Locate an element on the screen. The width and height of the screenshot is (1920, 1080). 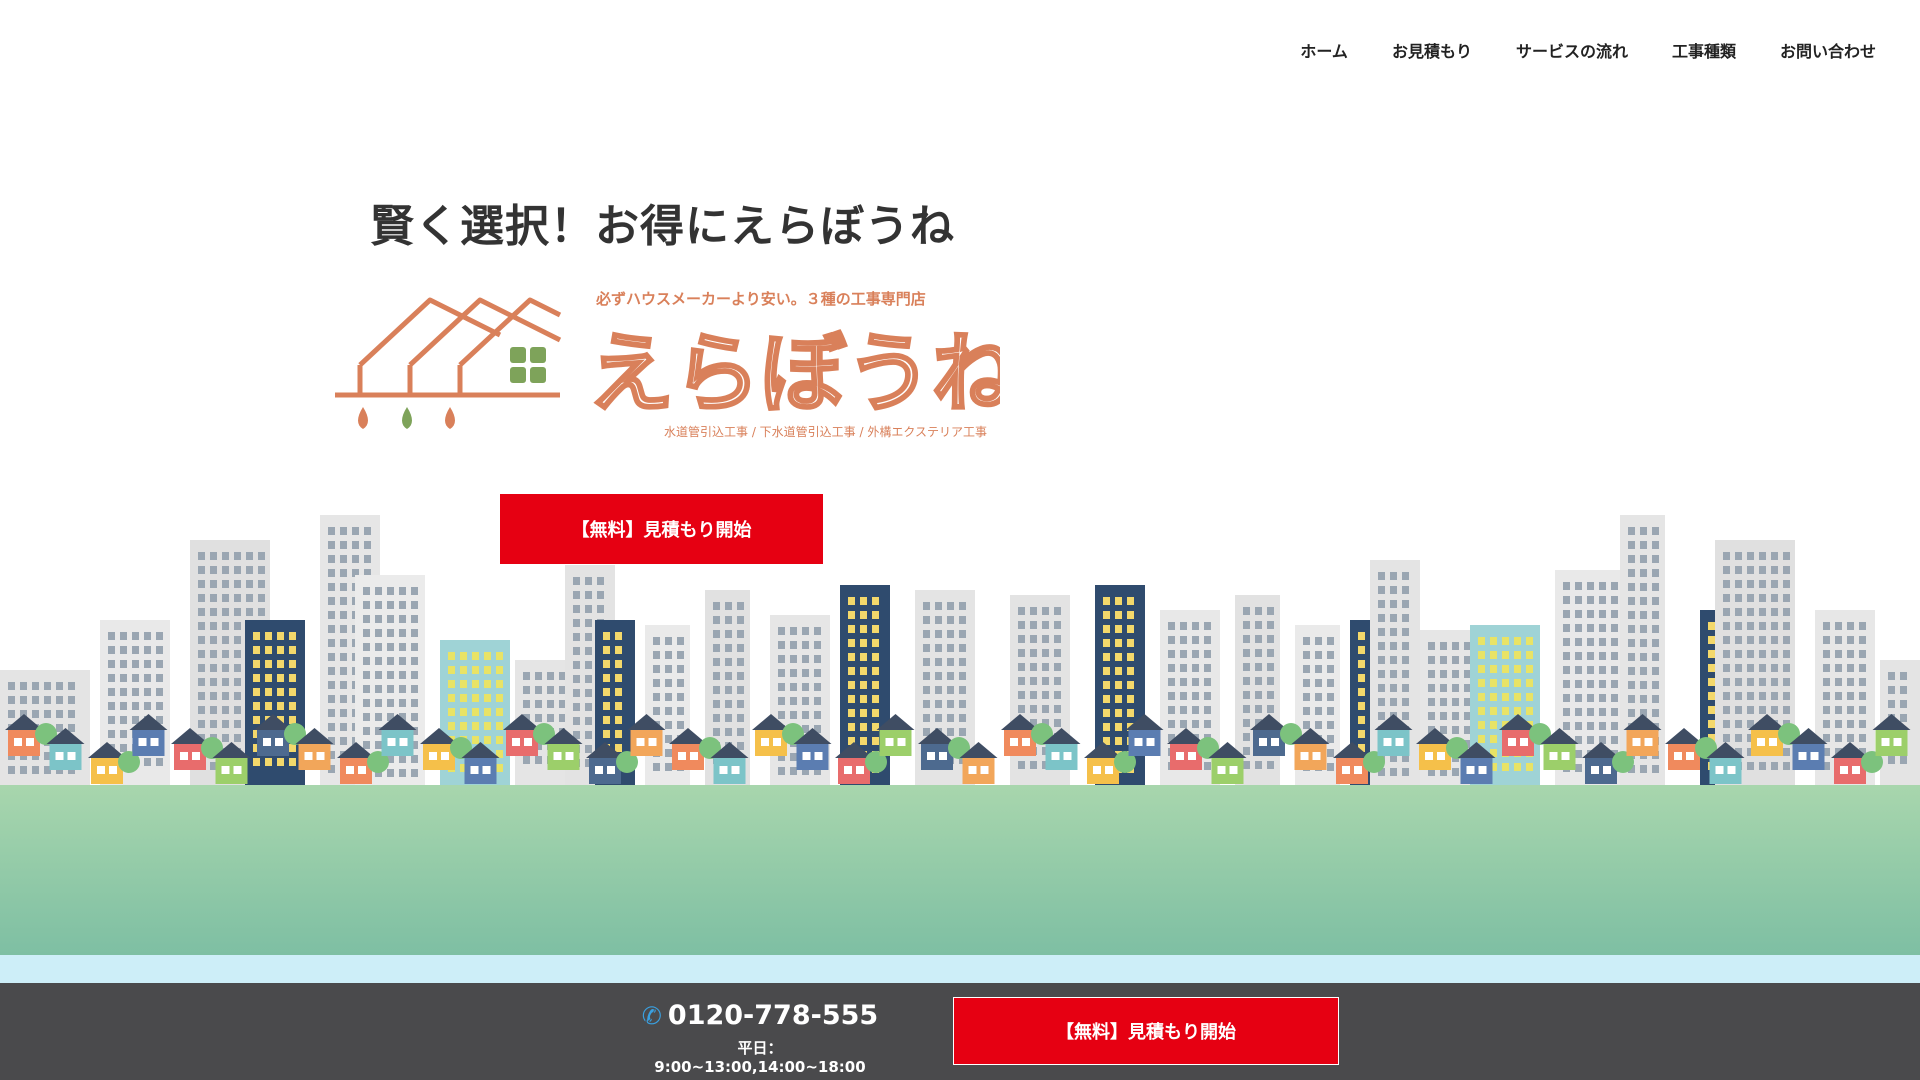
nav-service-flow: サービスの流れ is located at coordinates (1572, 50).